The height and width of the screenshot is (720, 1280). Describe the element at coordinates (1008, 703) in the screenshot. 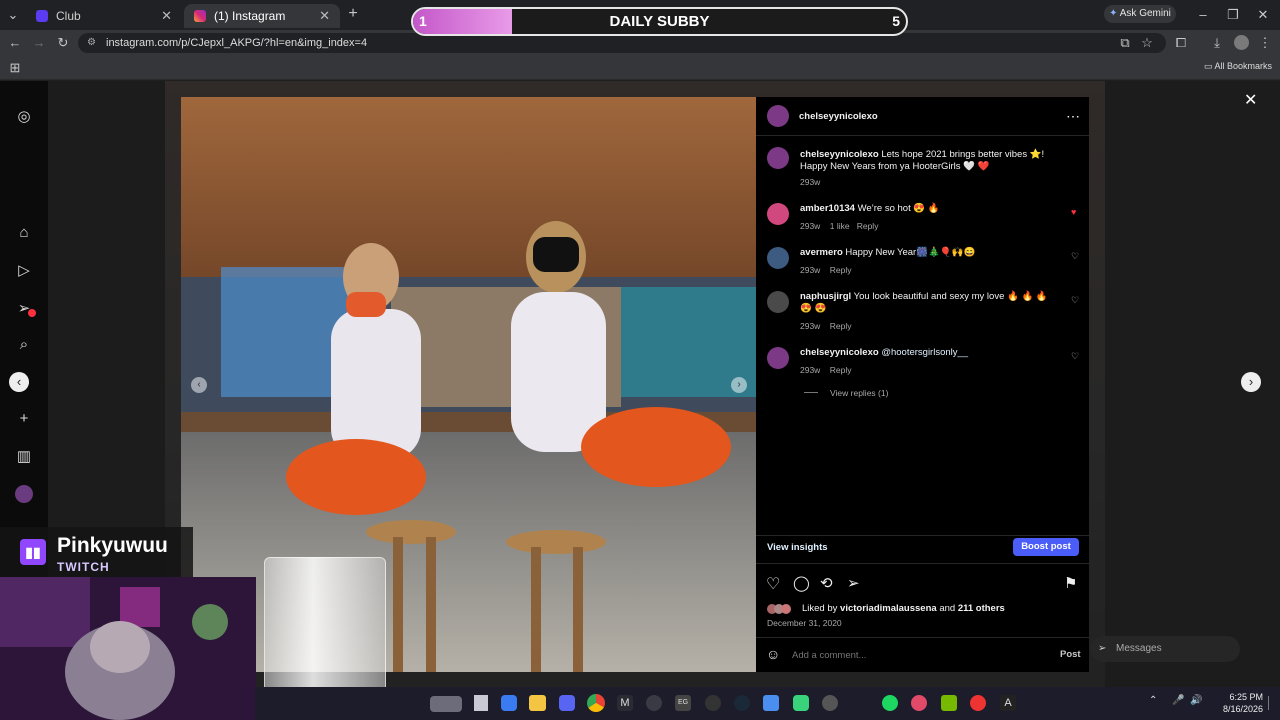

I see `app-icon: A` at that location.